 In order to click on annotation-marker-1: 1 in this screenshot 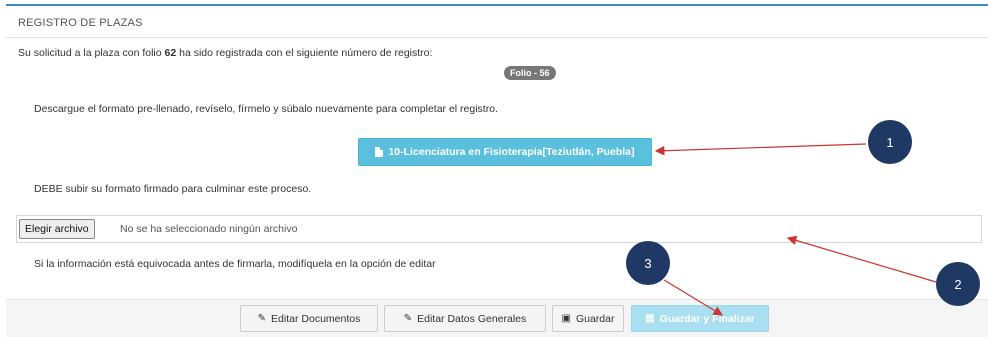, I will do `click(890, 142)`.